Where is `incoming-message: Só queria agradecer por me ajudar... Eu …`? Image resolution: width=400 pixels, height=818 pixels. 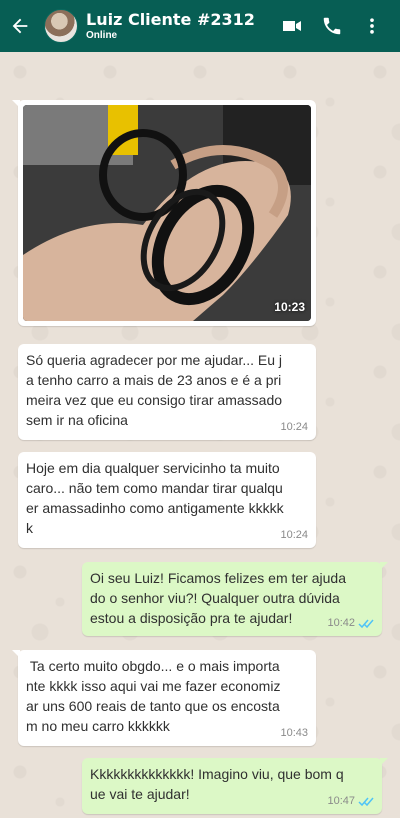
incoming-message: Só queria agradecer por me ajudar... Eu … is located at coordinates (167, 392).